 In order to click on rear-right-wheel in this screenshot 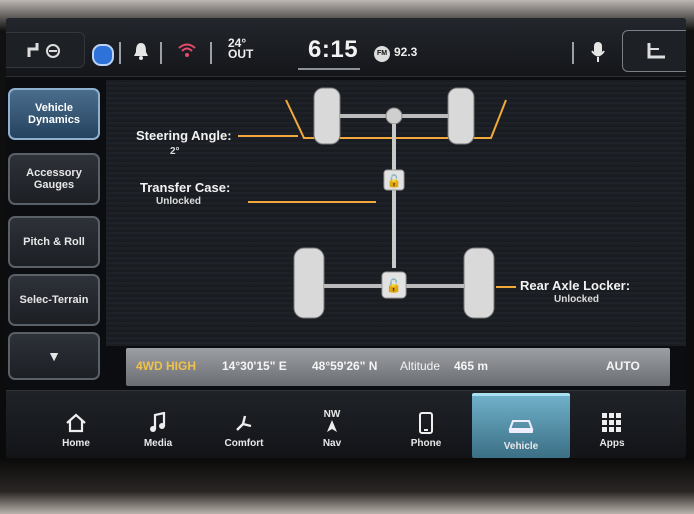, I will do `click(479, 283)`.